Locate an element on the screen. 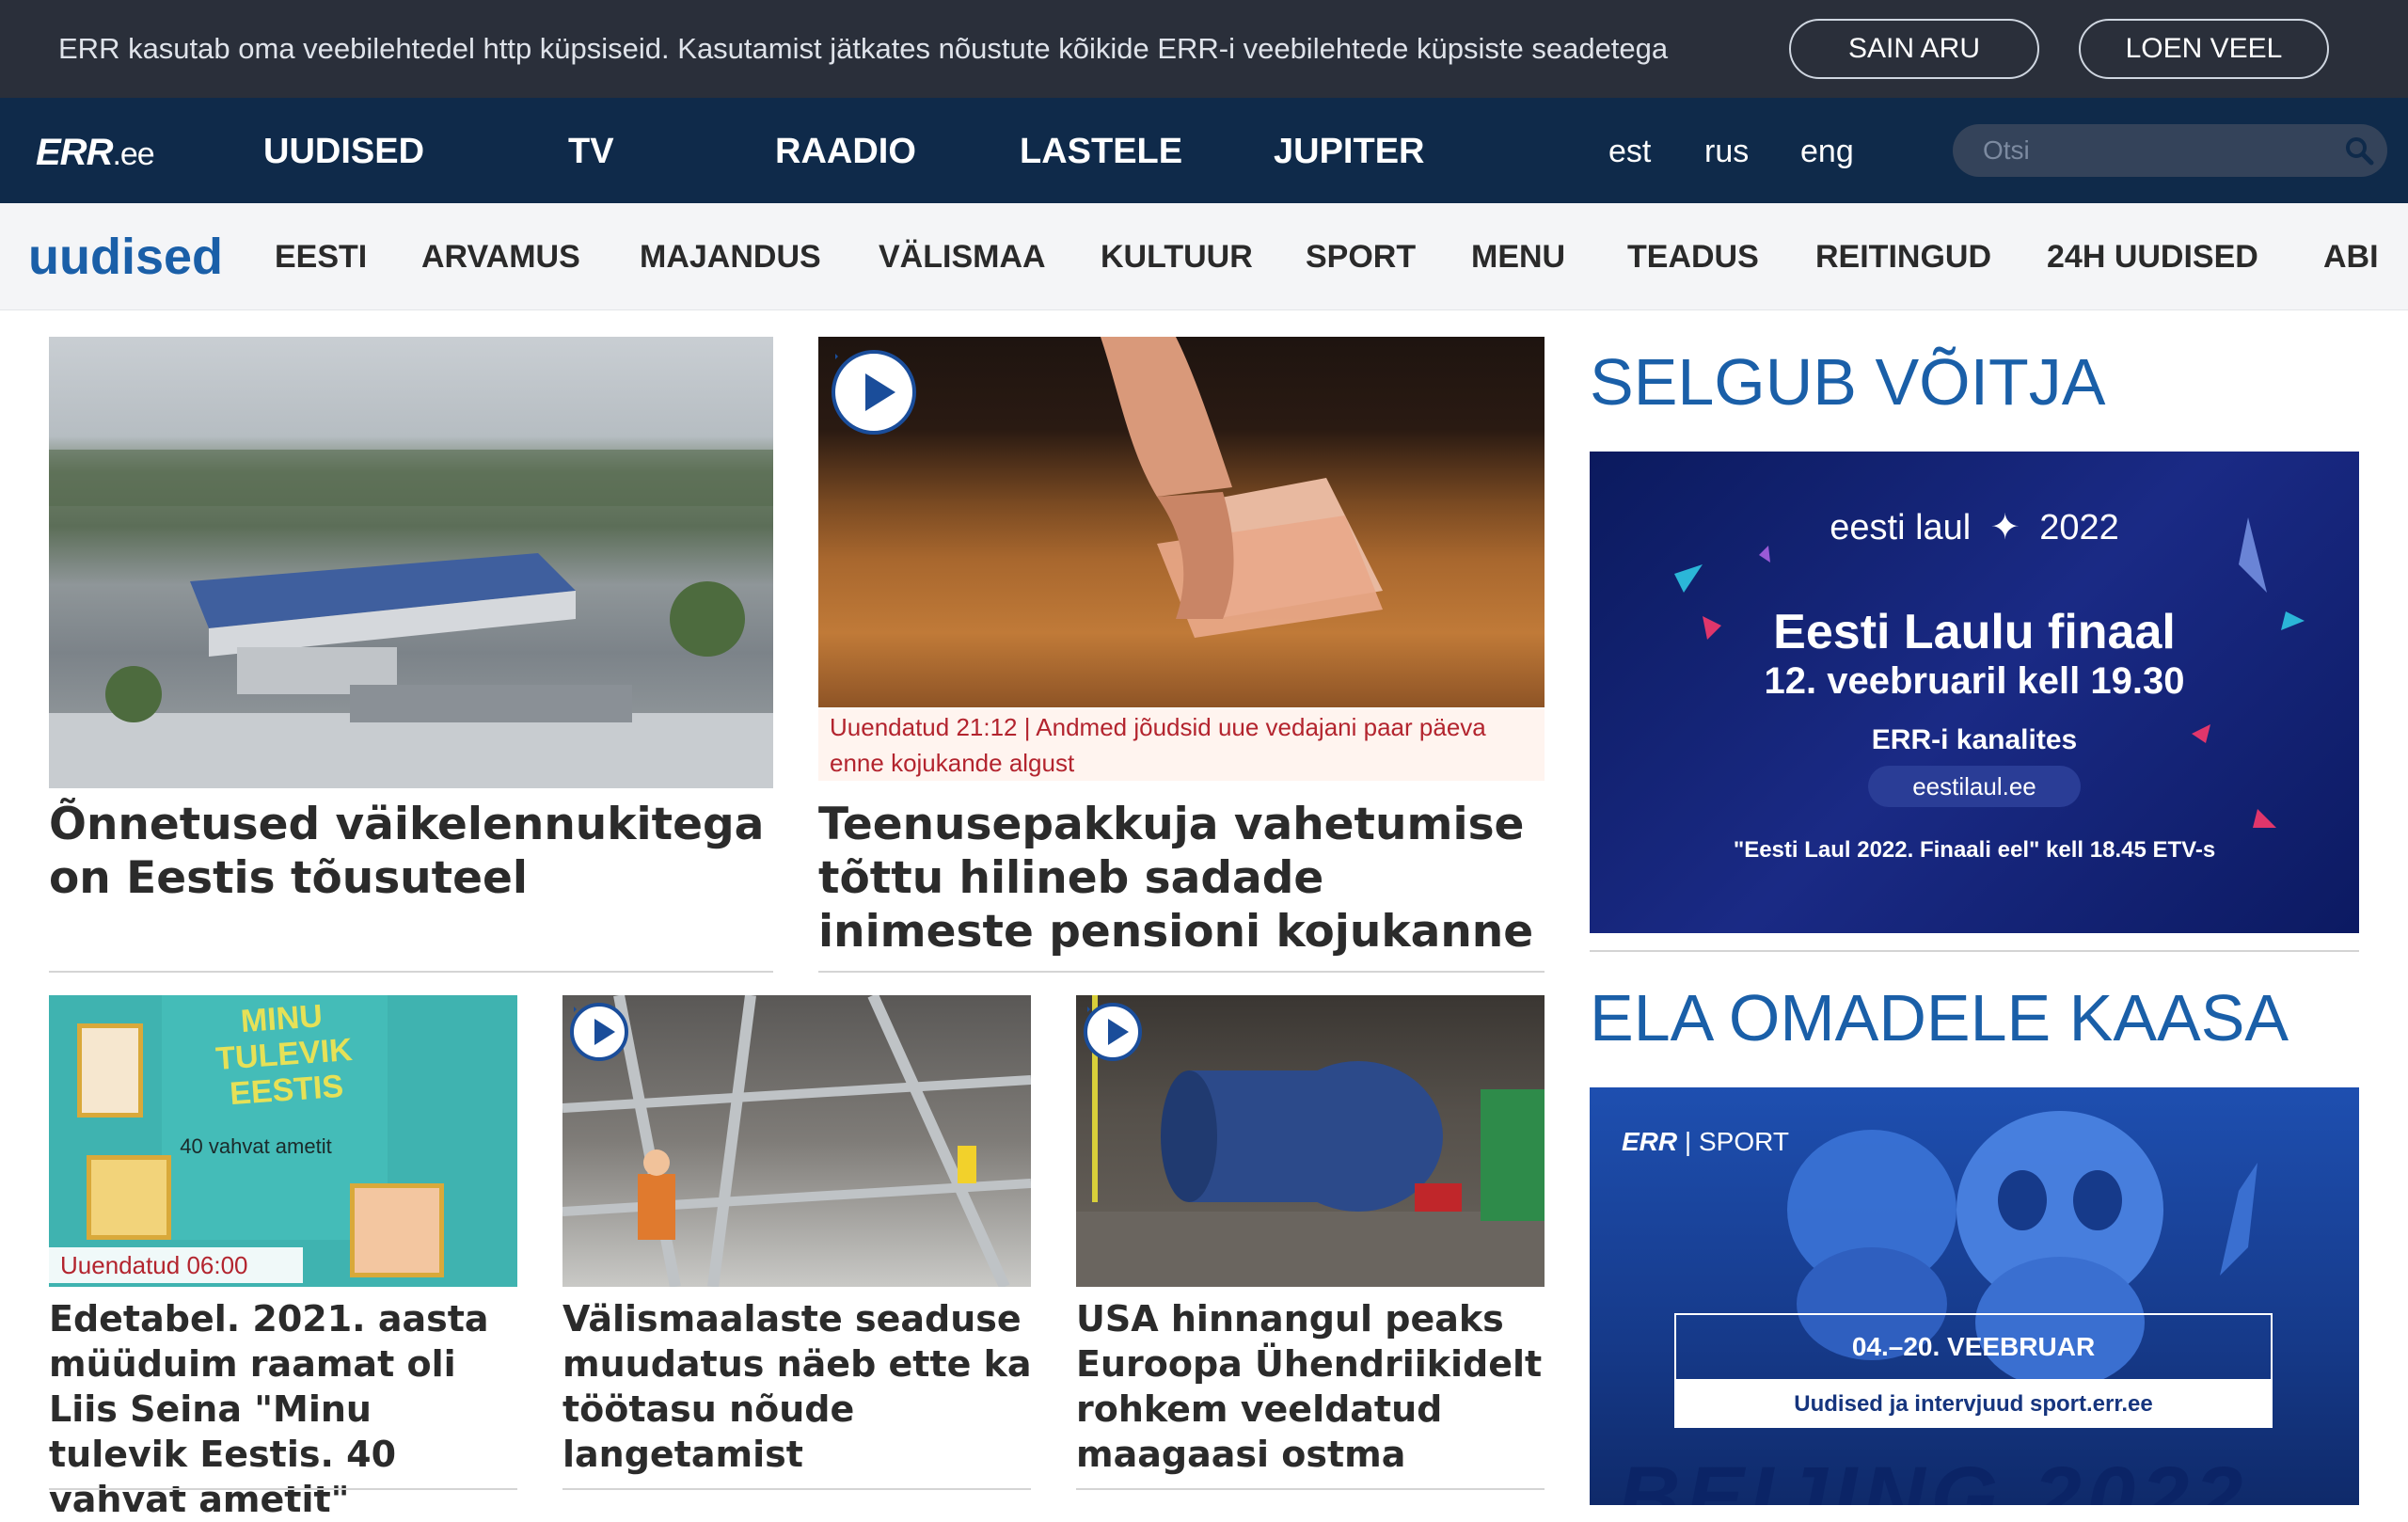 The width and height of the screenshot is (2408, 1522). lang-eng: eng is located at coordinates (1827, 152).